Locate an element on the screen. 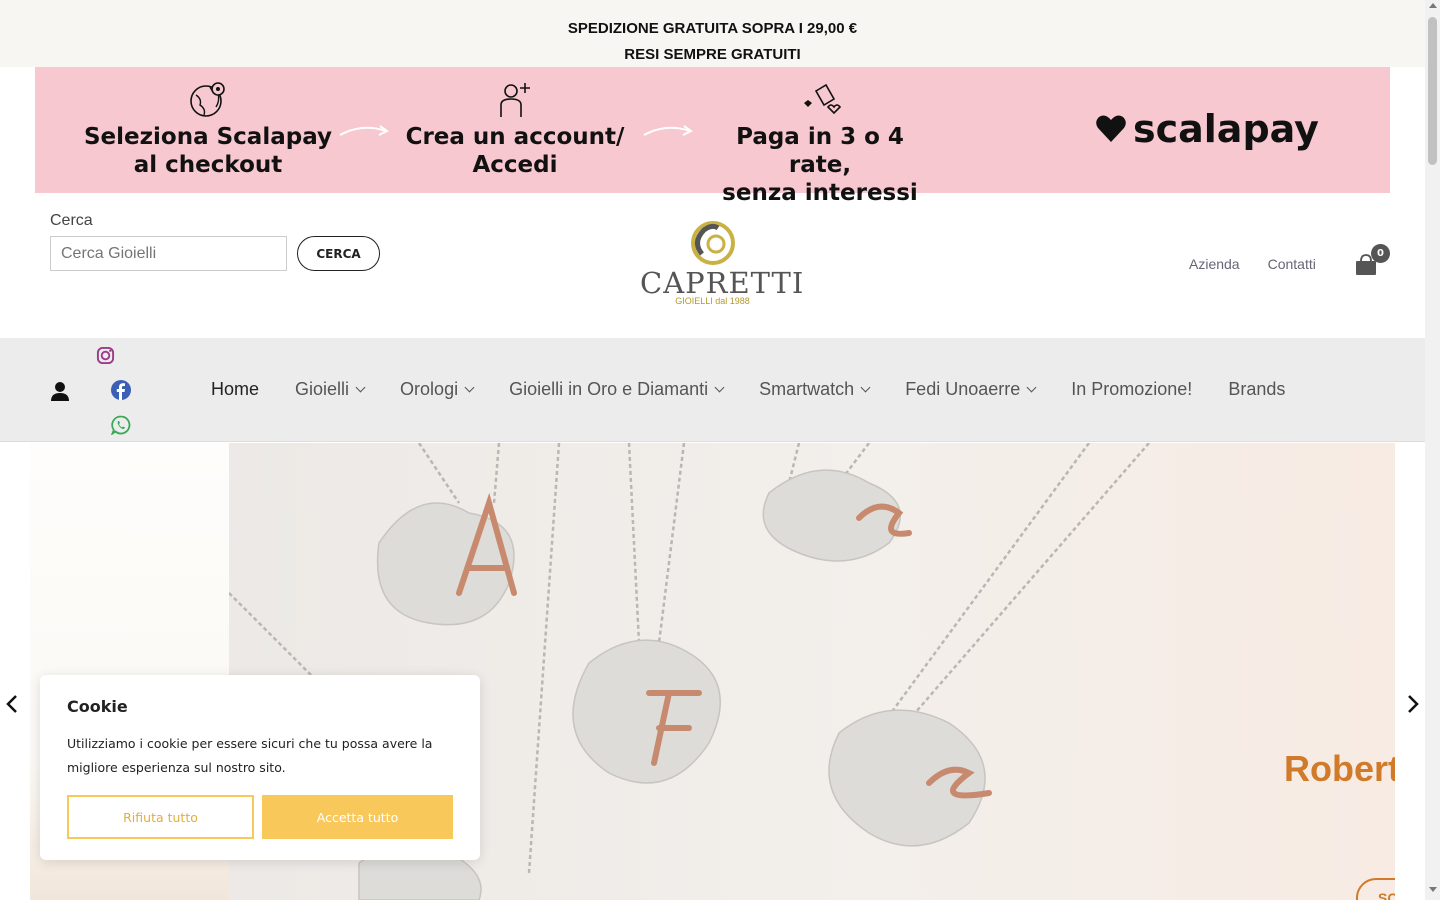  banner-step-1: Seleziona Scalapay al checkout is located at coordinates (208, 129).